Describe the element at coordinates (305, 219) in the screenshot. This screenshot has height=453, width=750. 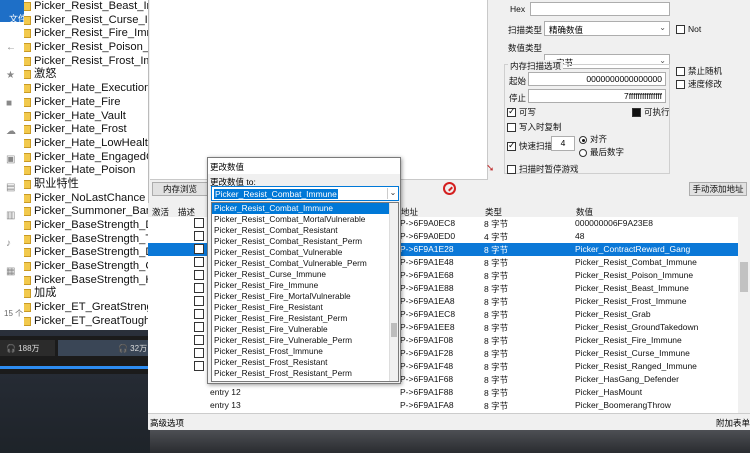
I see `dropdown-option: Picker_Resist_Combat_MortalVulnerable` at that location.